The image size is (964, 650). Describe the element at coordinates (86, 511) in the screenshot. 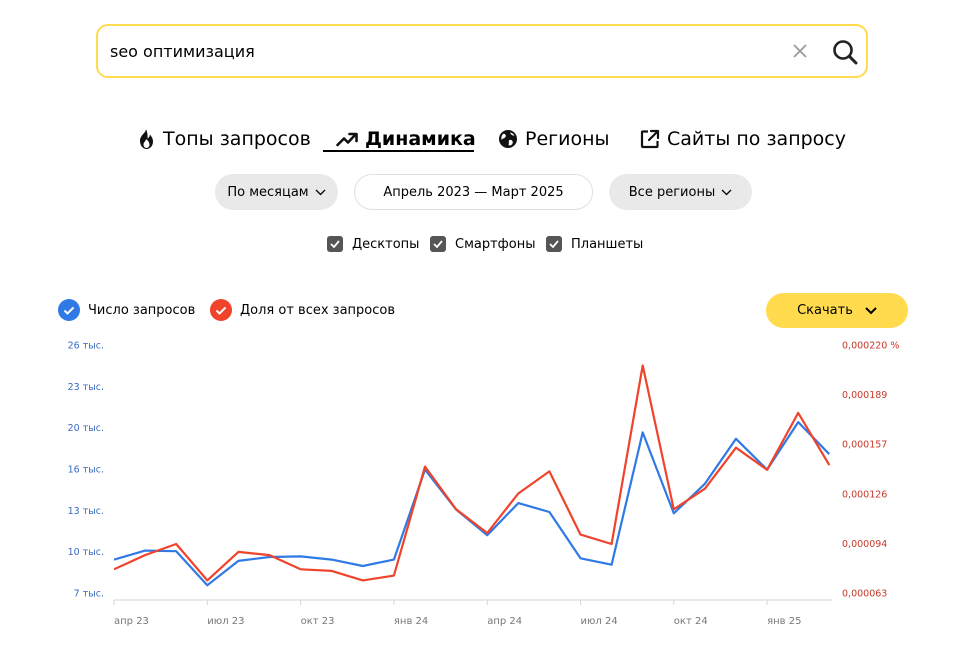

I see `y-left-tick-label: 13 тыс.` at that location.